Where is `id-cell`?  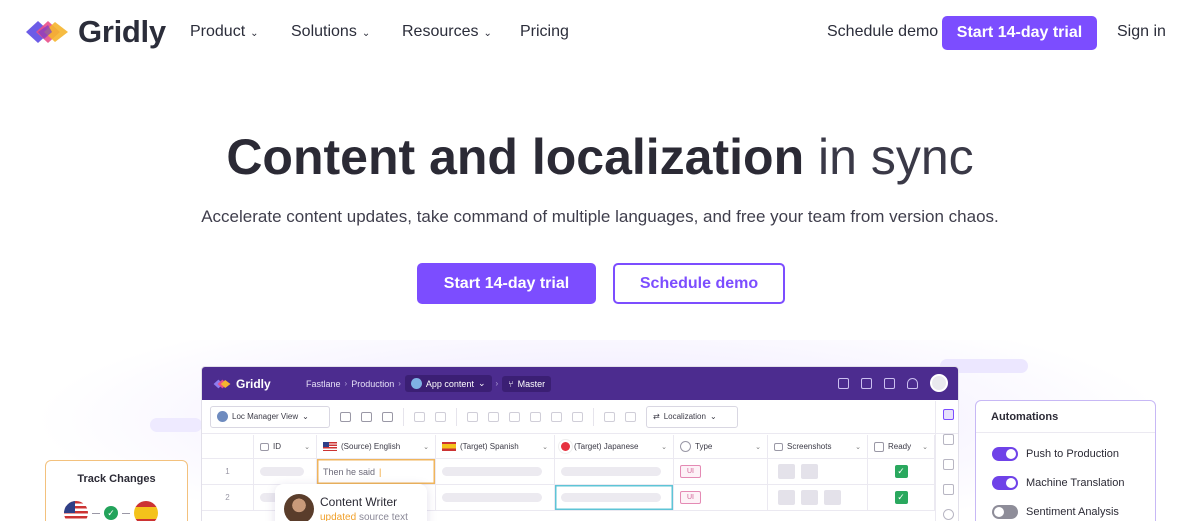
id-cell is located at coordinates (285, 471).